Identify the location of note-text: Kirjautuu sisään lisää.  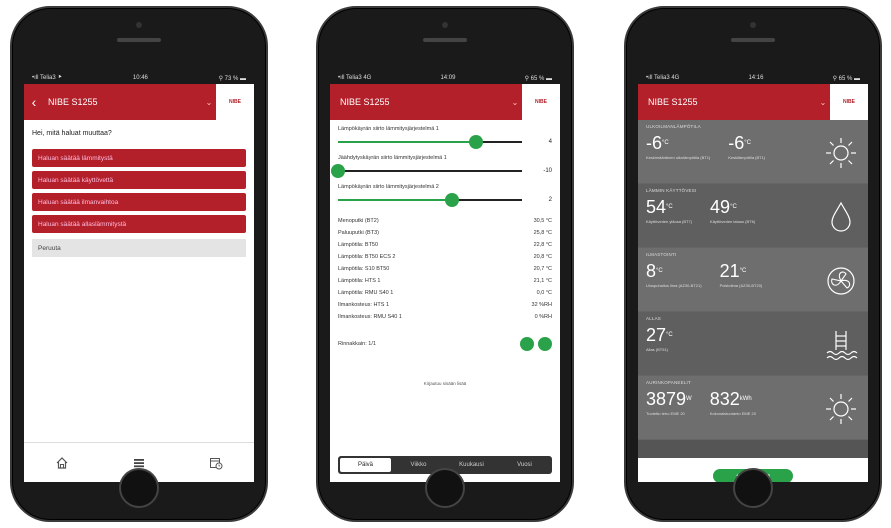
(445, 383).